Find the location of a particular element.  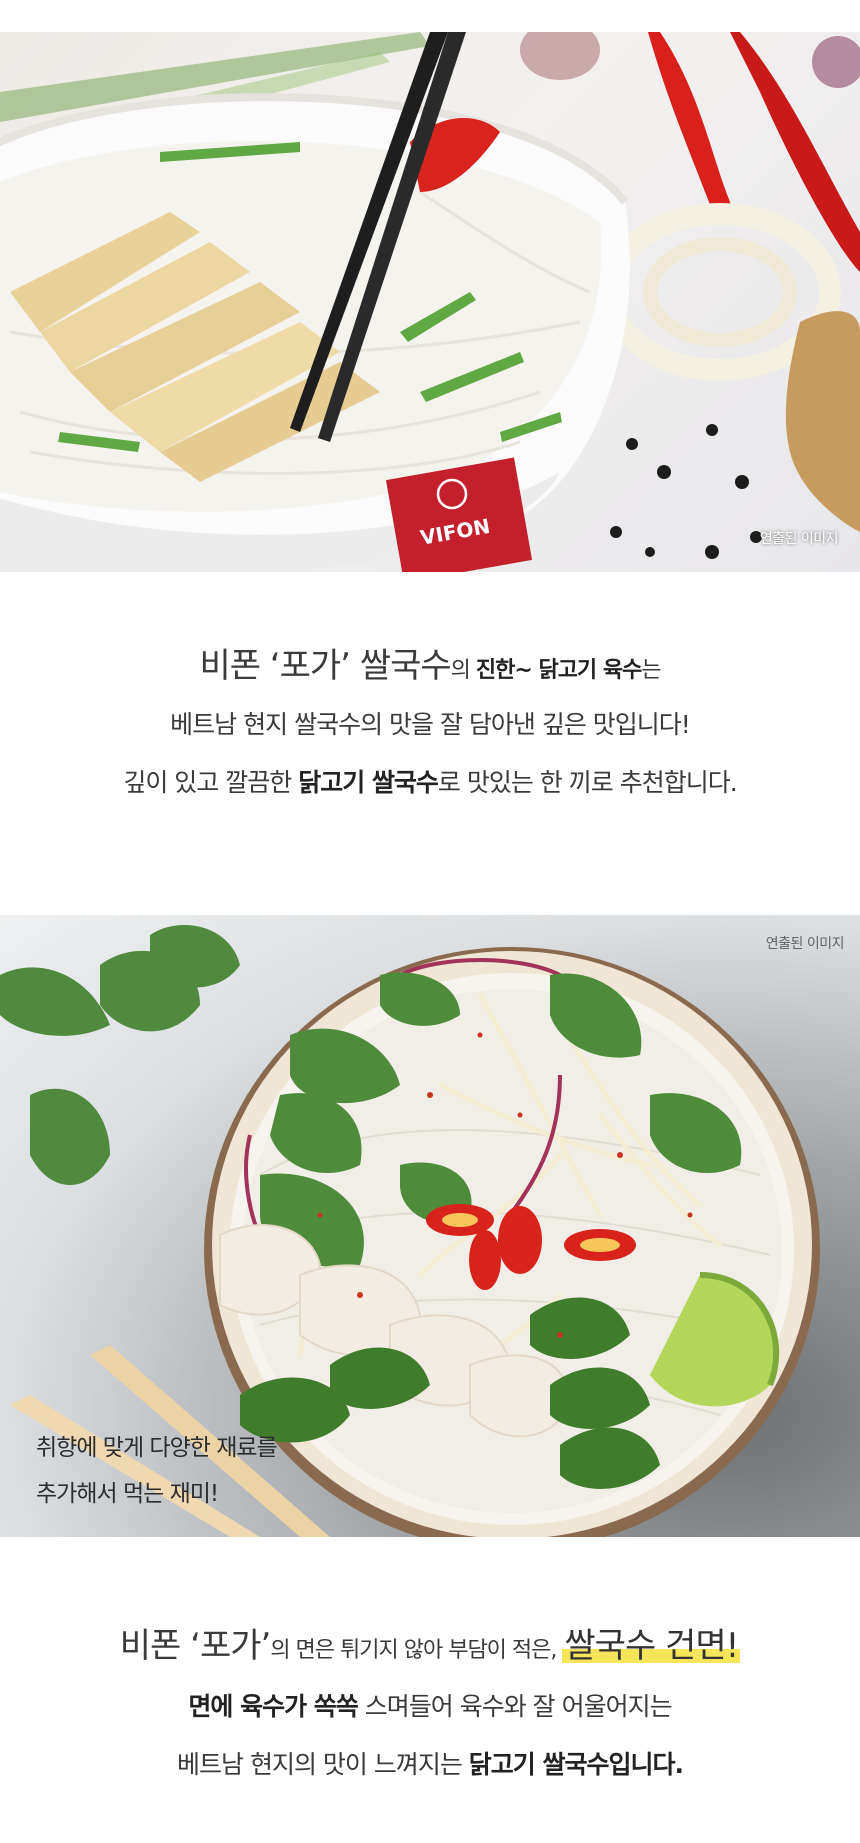

highlight-chicken-pho: 닭고기 쌀국수입니다. is located at coordinates (576, 1764).